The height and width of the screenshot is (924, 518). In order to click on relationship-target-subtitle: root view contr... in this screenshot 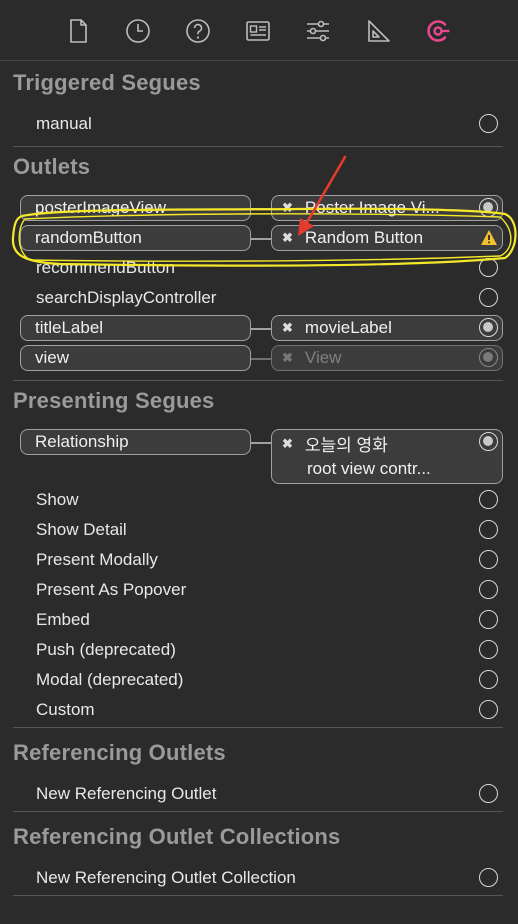, I will do `click(369, 468)`.